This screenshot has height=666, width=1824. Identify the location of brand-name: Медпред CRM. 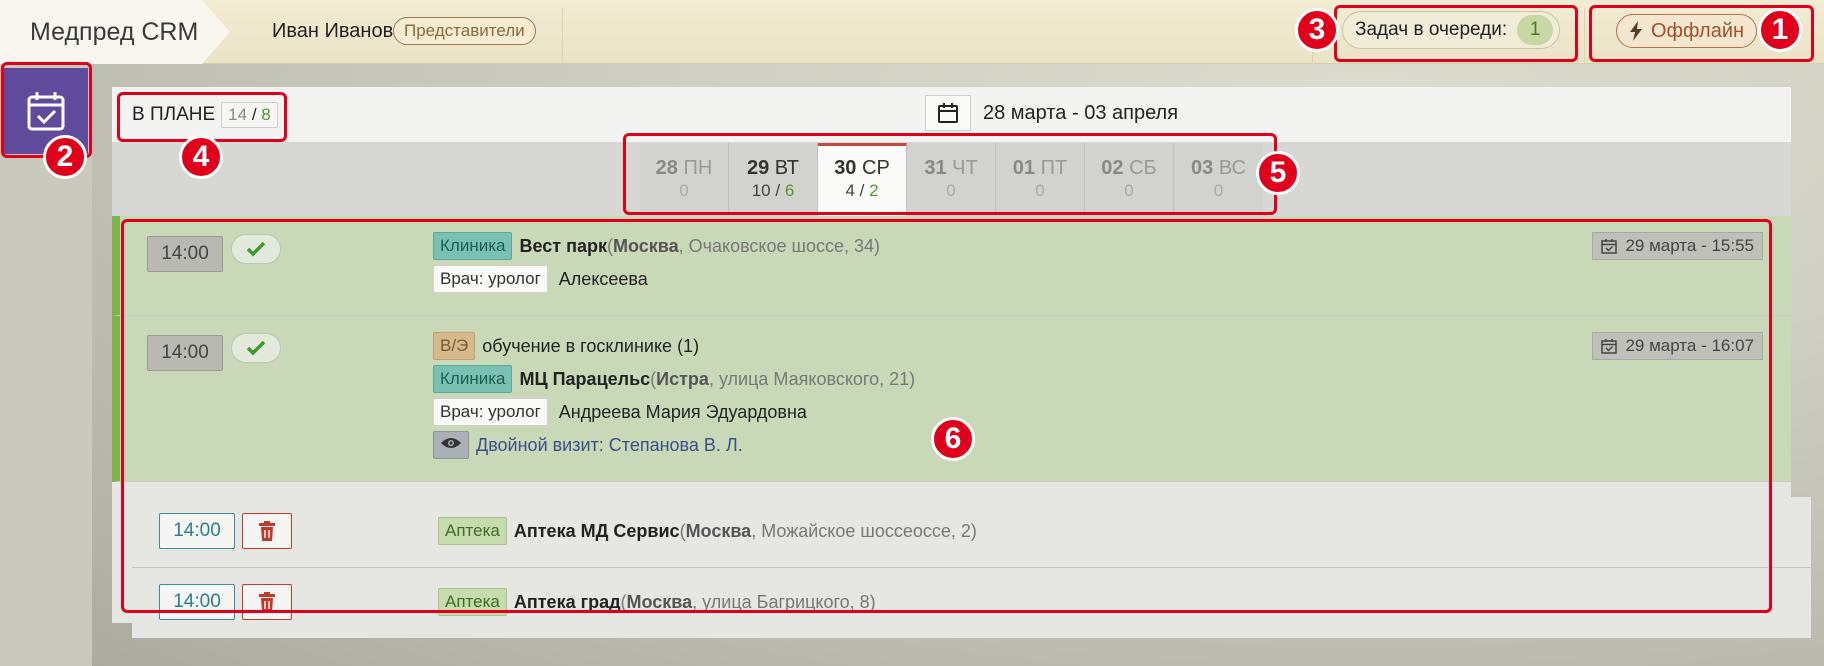
(114, 32).